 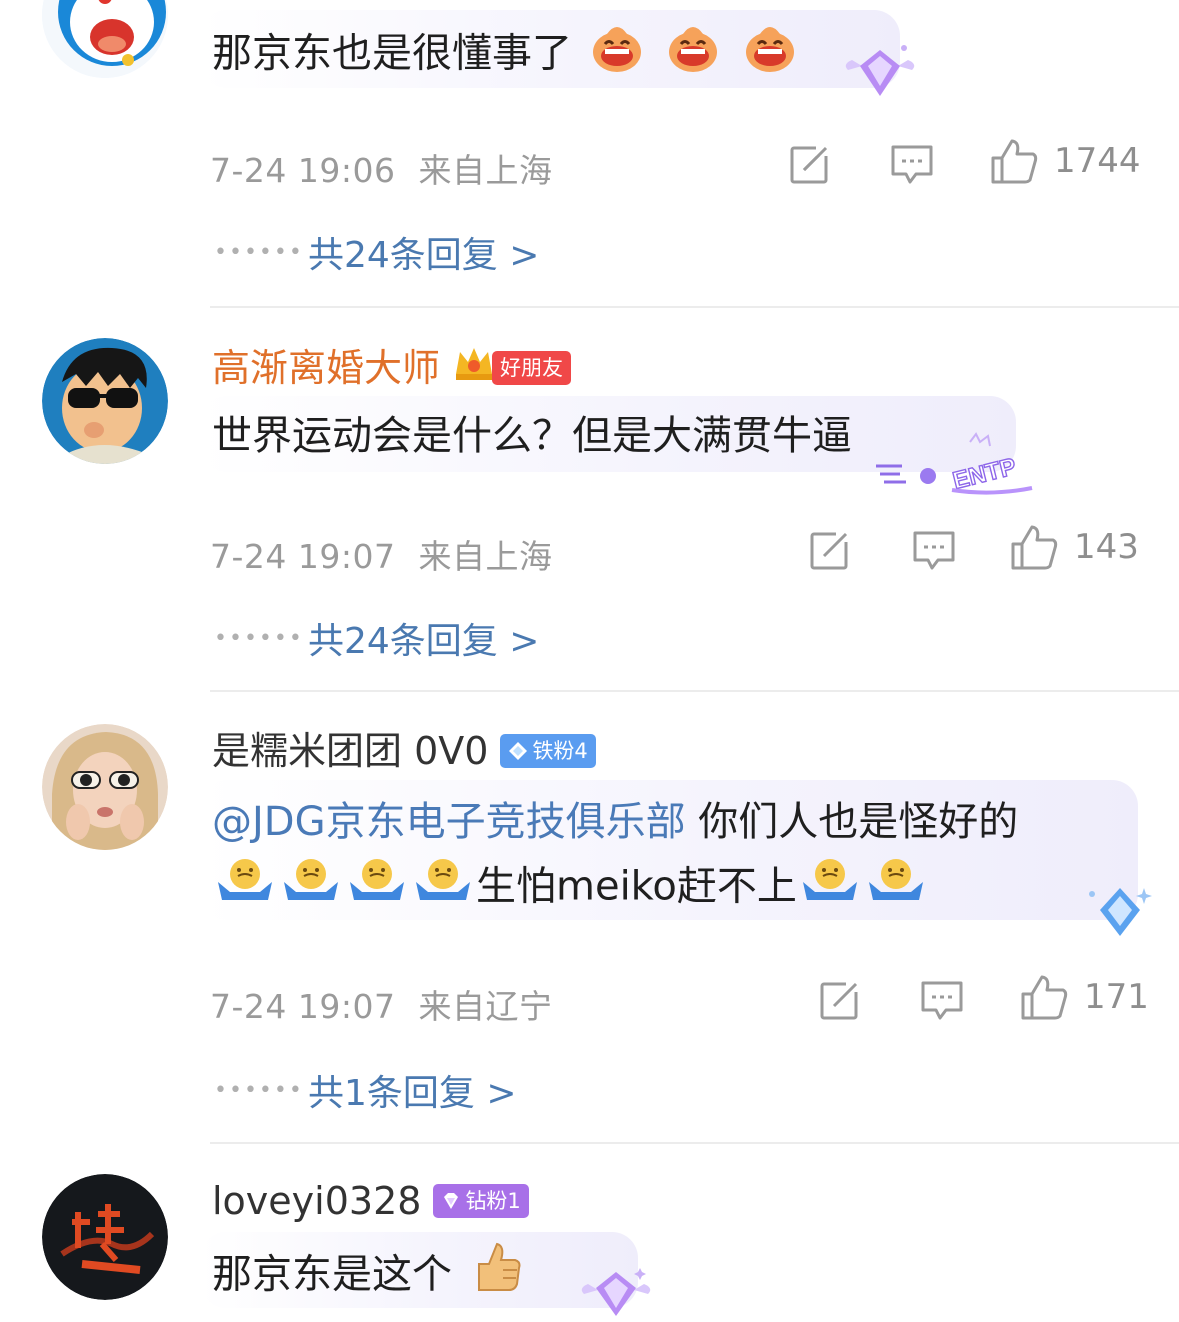 I want to click on comment-meta: 7-24 19:07 来自上海, so click(x=381, y=554).